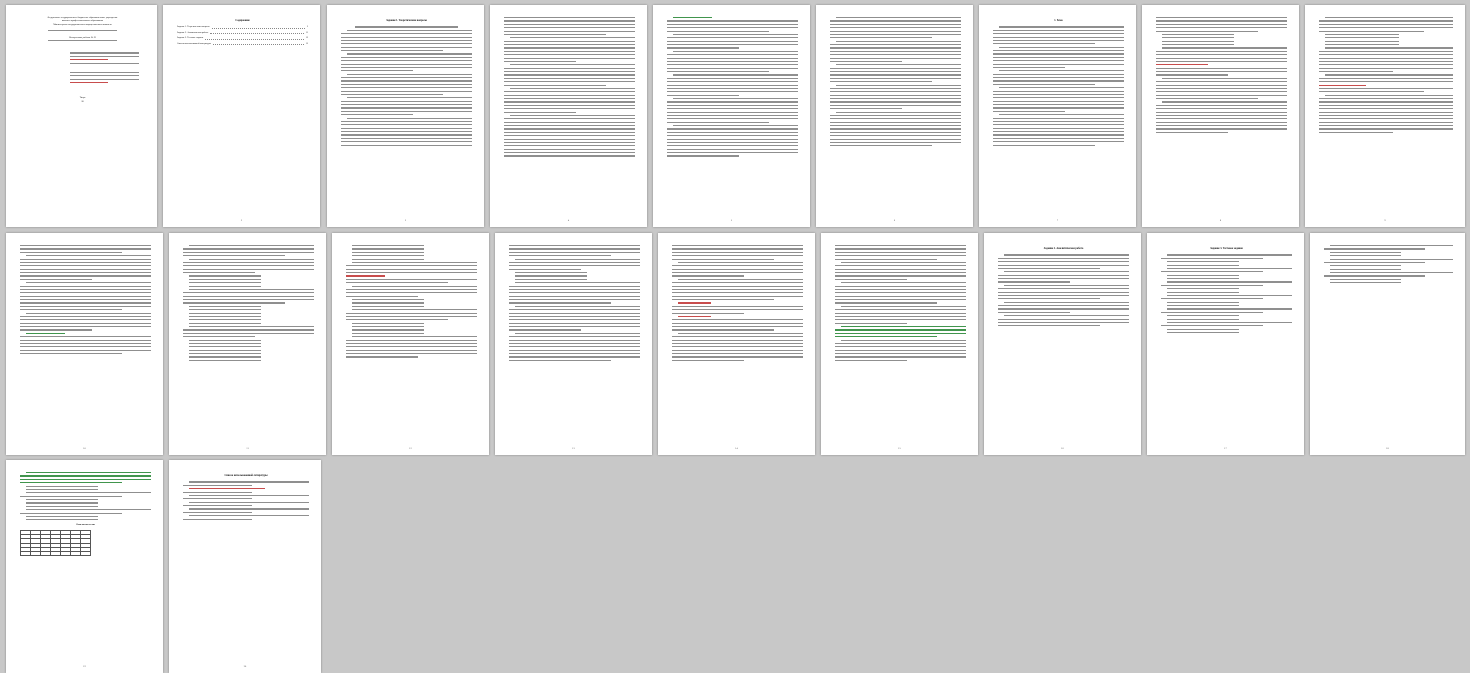  Describe the element at coordinates (736, 344) in the screenshot. I see `document-page: 14` at that location.